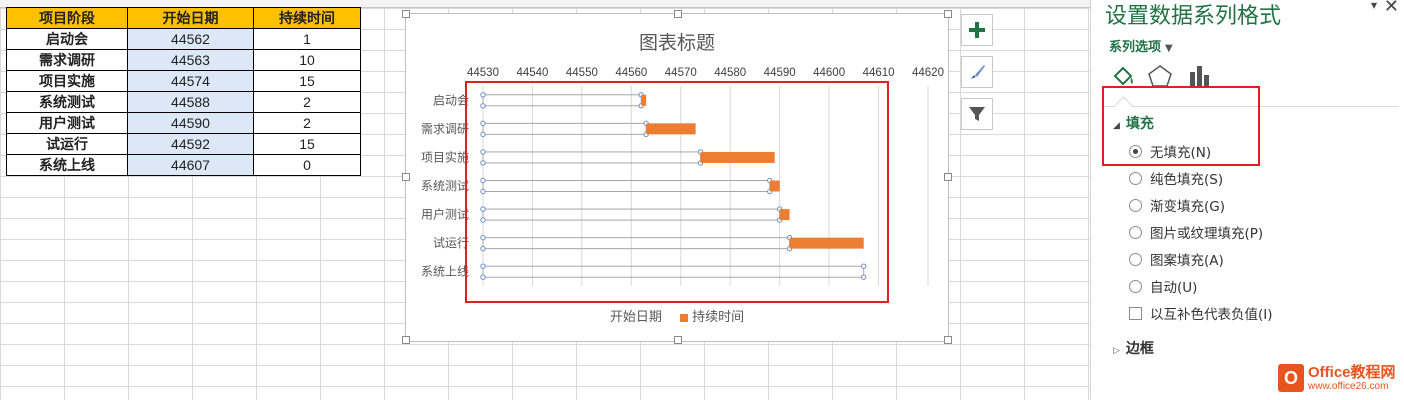 The image size is (1404, 400). I want to click on x-tick-label: 44550, so click(582, 73).